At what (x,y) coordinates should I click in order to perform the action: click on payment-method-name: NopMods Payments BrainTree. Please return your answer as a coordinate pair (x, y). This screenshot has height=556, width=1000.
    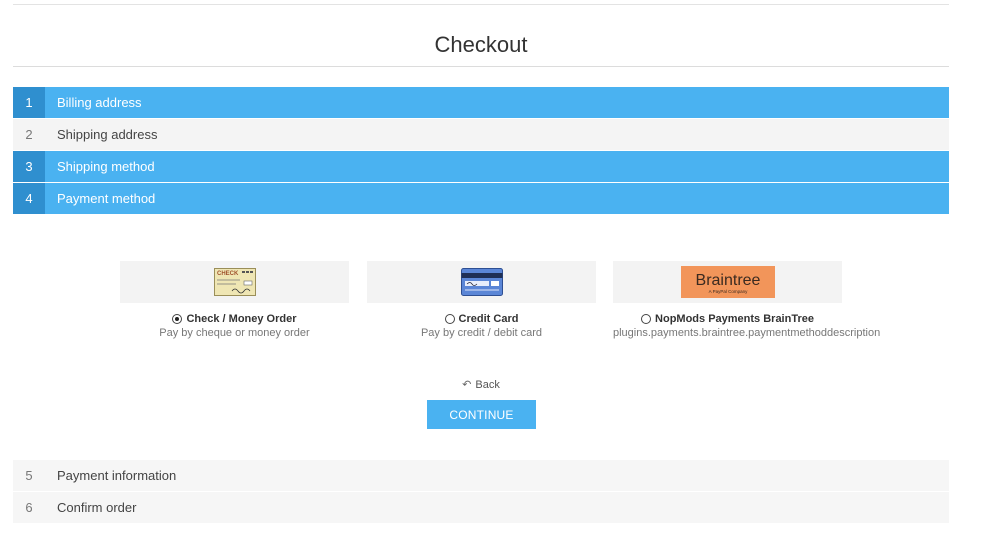
    Looking at the image, I should click on (727, 319).